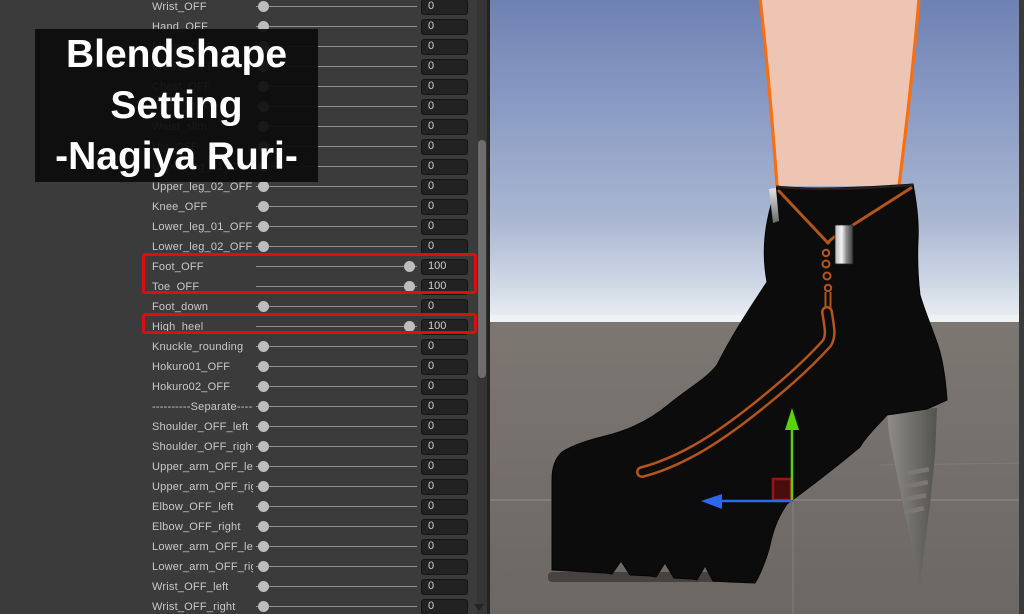  I want to click on gizmo-plane-handle, so click(782, 489).